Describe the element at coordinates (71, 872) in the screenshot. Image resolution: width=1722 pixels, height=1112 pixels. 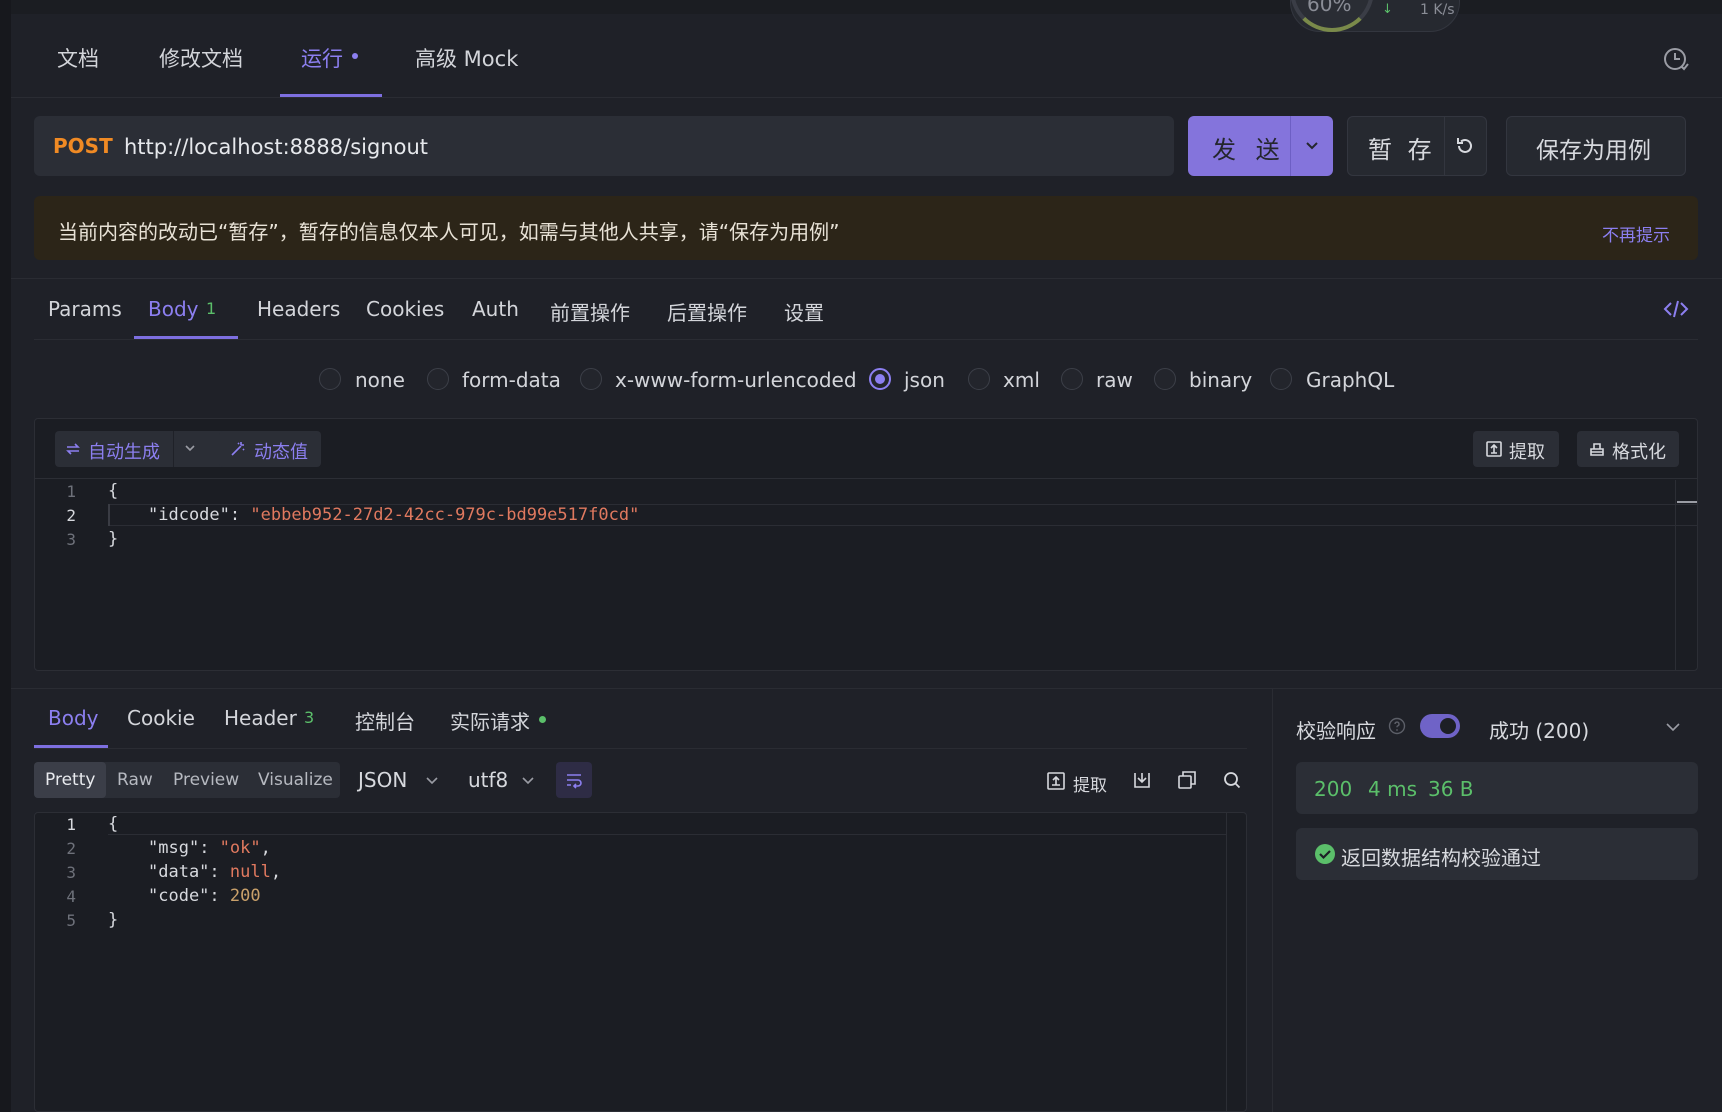
I see `line-number: 3` at that location.